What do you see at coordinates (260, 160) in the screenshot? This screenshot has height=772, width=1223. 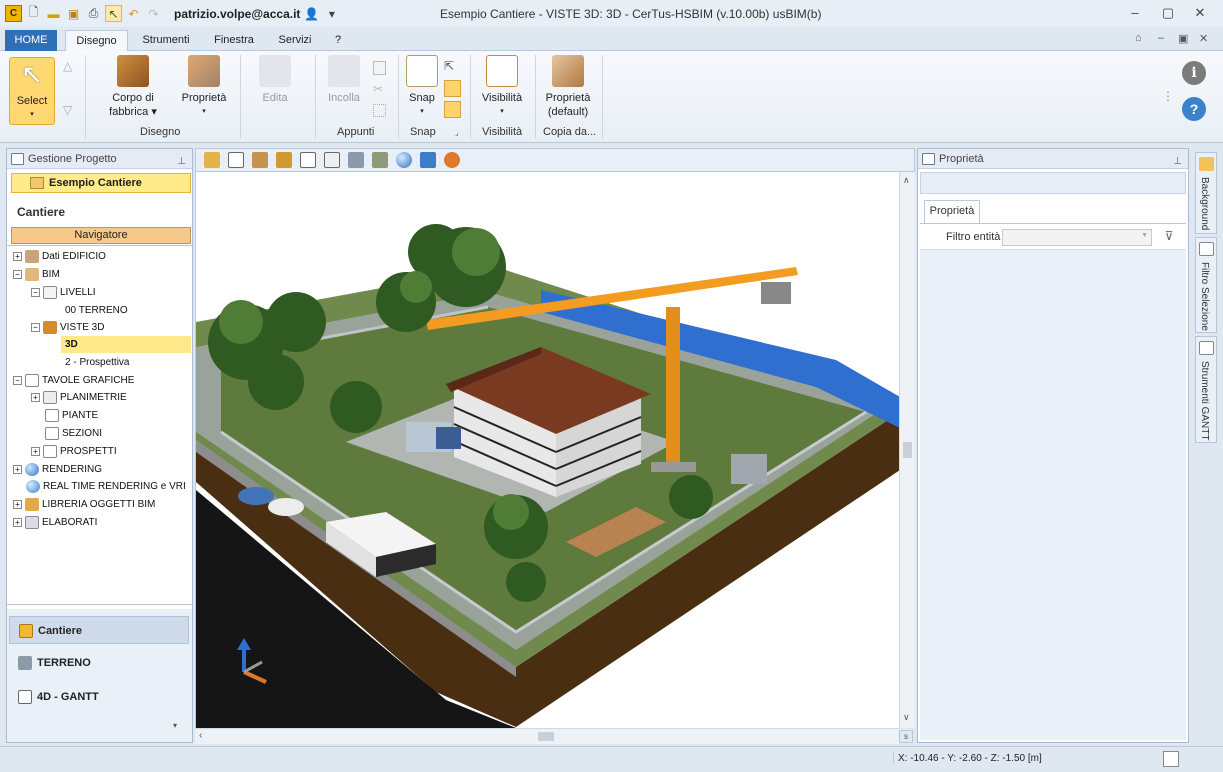 I see `texture-icon` at bounding box center [260, 160].